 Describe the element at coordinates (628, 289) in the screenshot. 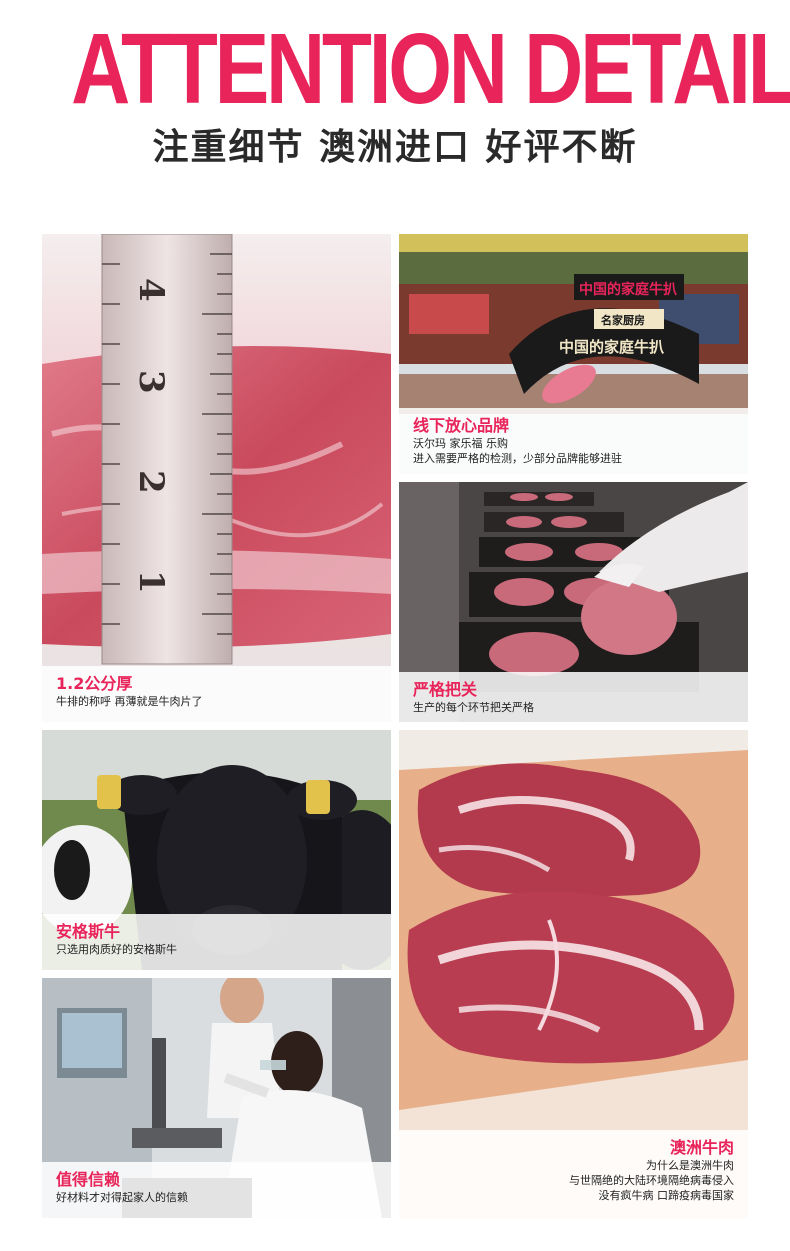

I see `sign-text-top: 中国的家庭牛扒` at that location.